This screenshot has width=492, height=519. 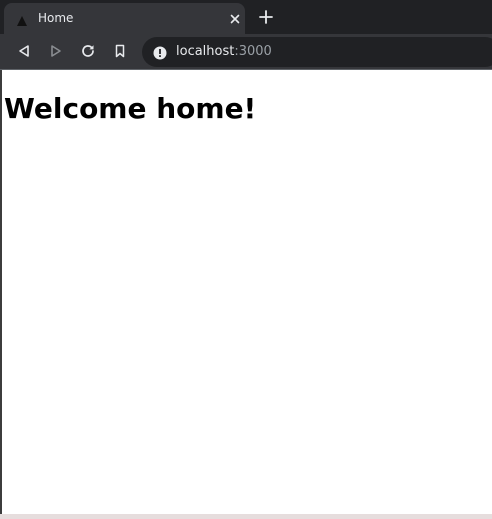 What do you see at coordinates (56, 18) in the screenshot?
I see `tab-title: Home` at bounding box center [56, 18].